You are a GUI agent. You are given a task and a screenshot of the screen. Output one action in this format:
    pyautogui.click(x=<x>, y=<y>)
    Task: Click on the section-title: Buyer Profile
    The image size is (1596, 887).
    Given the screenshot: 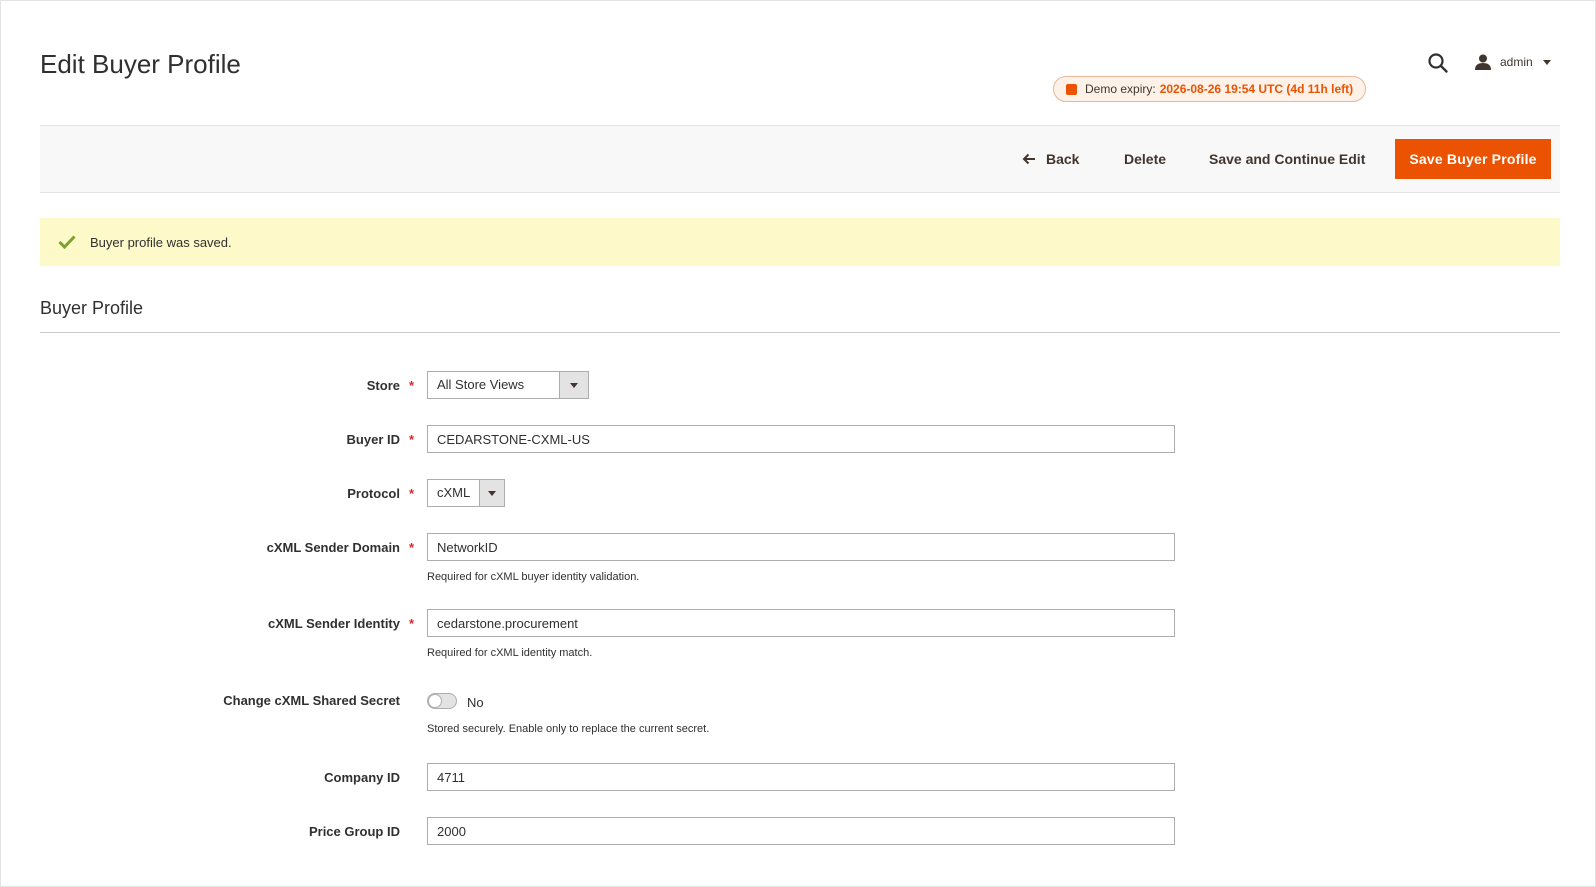 What is the action you would take?
    pyautogui.click(x=92, y=308)
    